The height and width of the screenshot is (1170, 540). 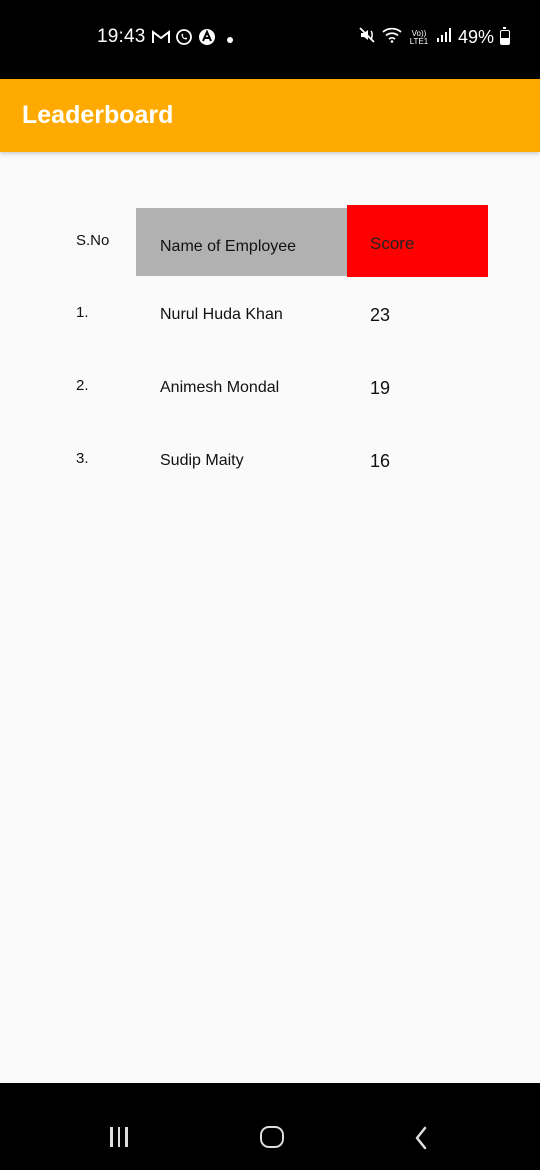 What do you see at coordinates (161, 39) in the screenshot?
I see `gmail-icon` at bounding box center [161, 39].